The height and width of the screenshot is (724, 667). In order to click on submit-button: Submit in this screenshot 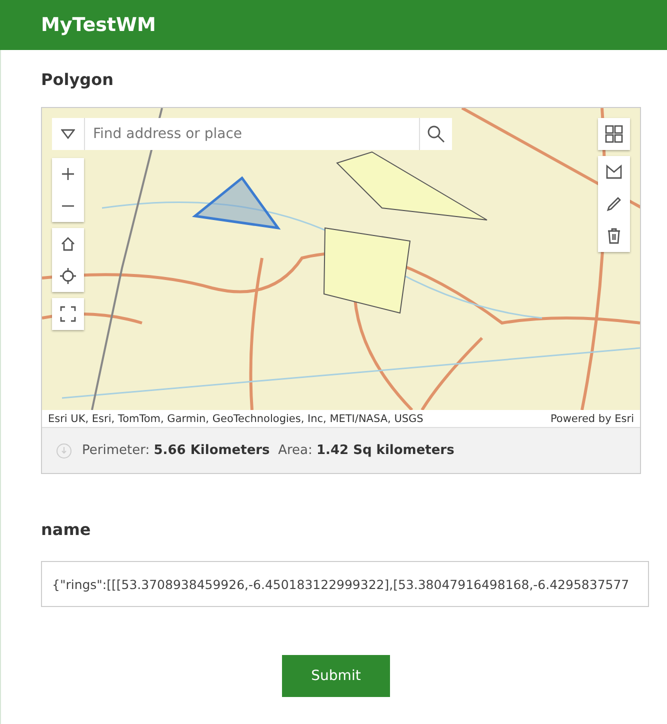, I will do `click(336, 676)`.